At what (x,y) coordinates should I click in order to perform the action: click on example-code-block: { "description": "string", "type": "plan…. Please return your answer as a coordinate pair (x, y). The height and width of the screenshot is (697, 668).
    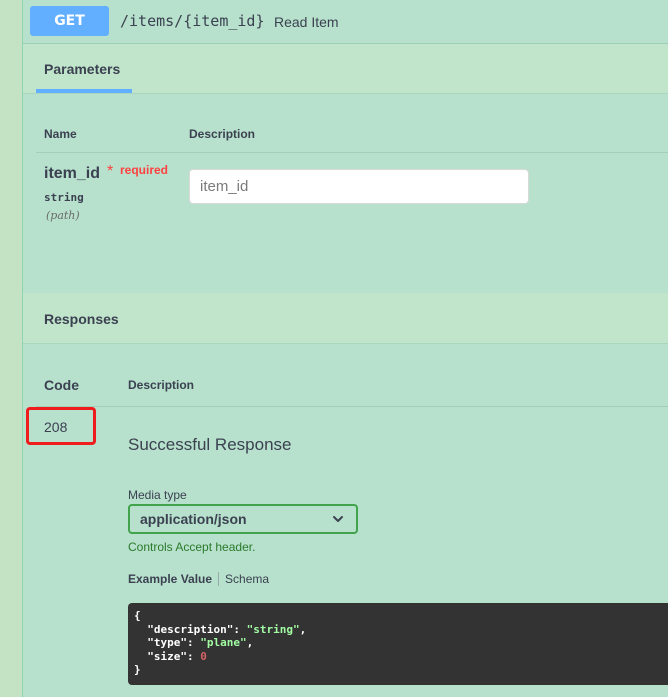
    Looking at the image, I should click on (398, 644).